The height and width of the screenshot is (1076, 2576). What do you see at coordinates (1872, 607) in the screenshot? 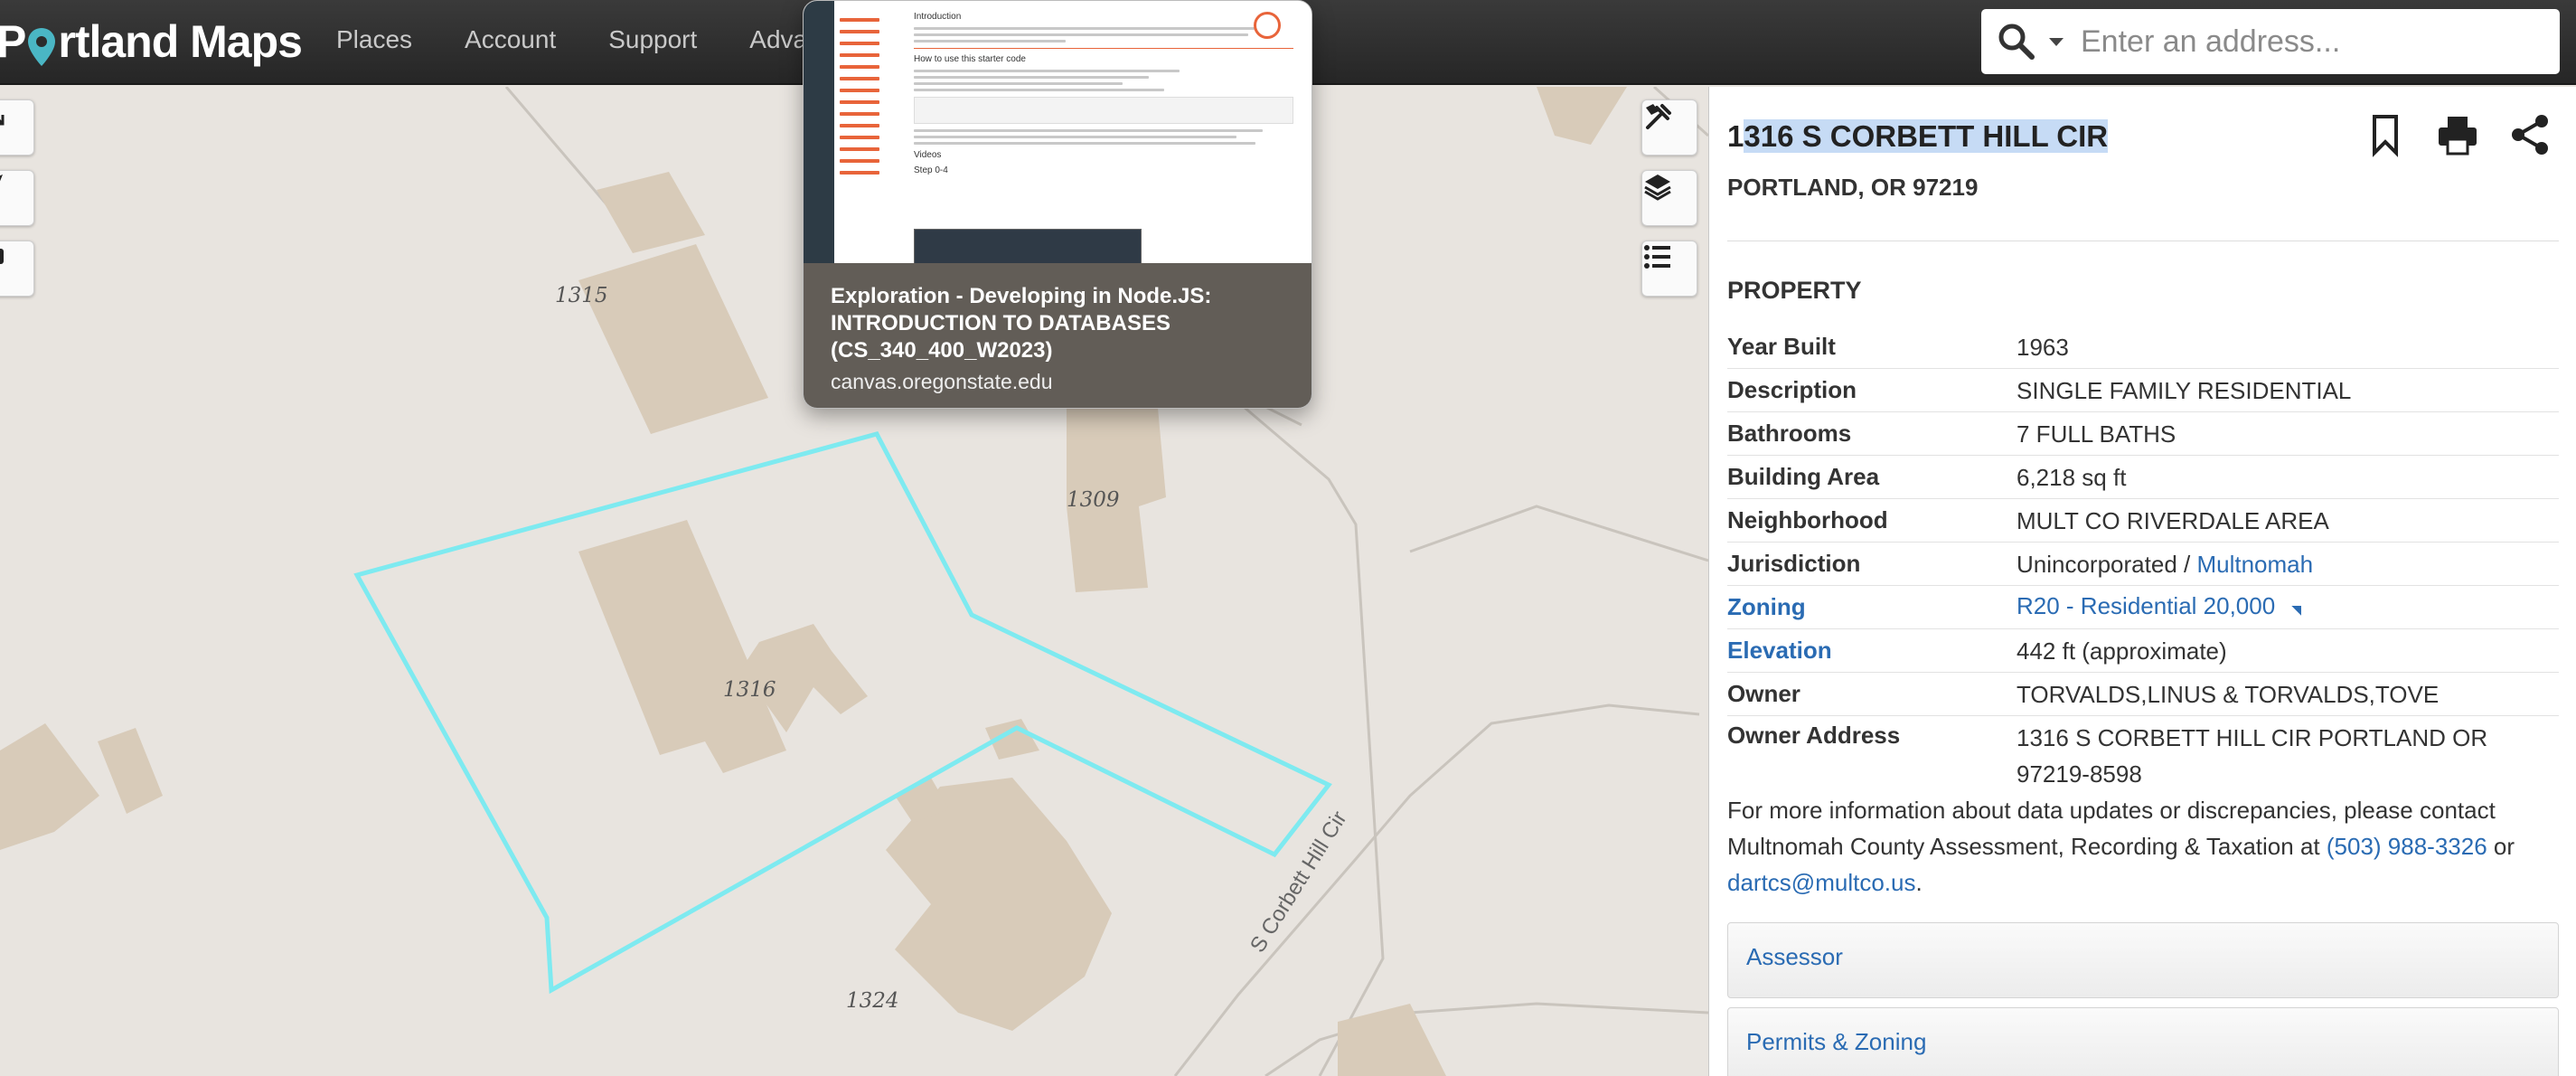
I see `zoning-label-link: Zoning` at bounding box center [1872, 607].